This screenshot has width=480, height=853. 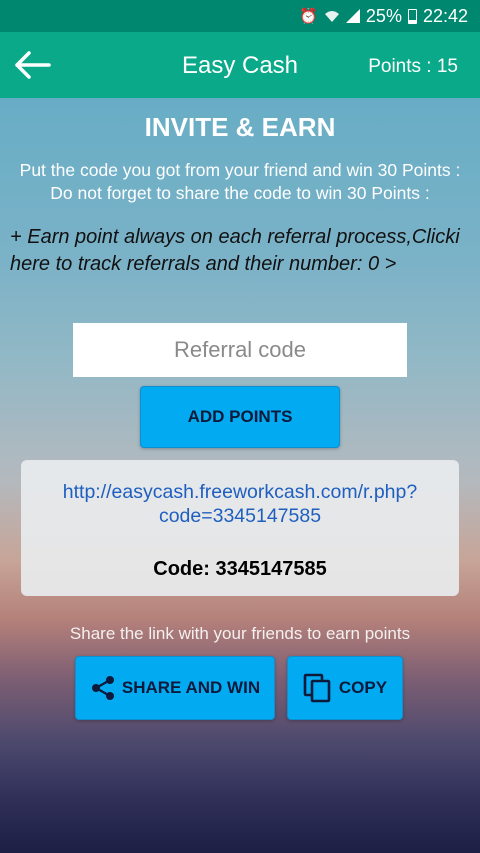 What do you see at coordinates (240, 16) in the screenshot?
I see `status-bar: ⏰ 25% 22:42` at bounding box center [240, 16].